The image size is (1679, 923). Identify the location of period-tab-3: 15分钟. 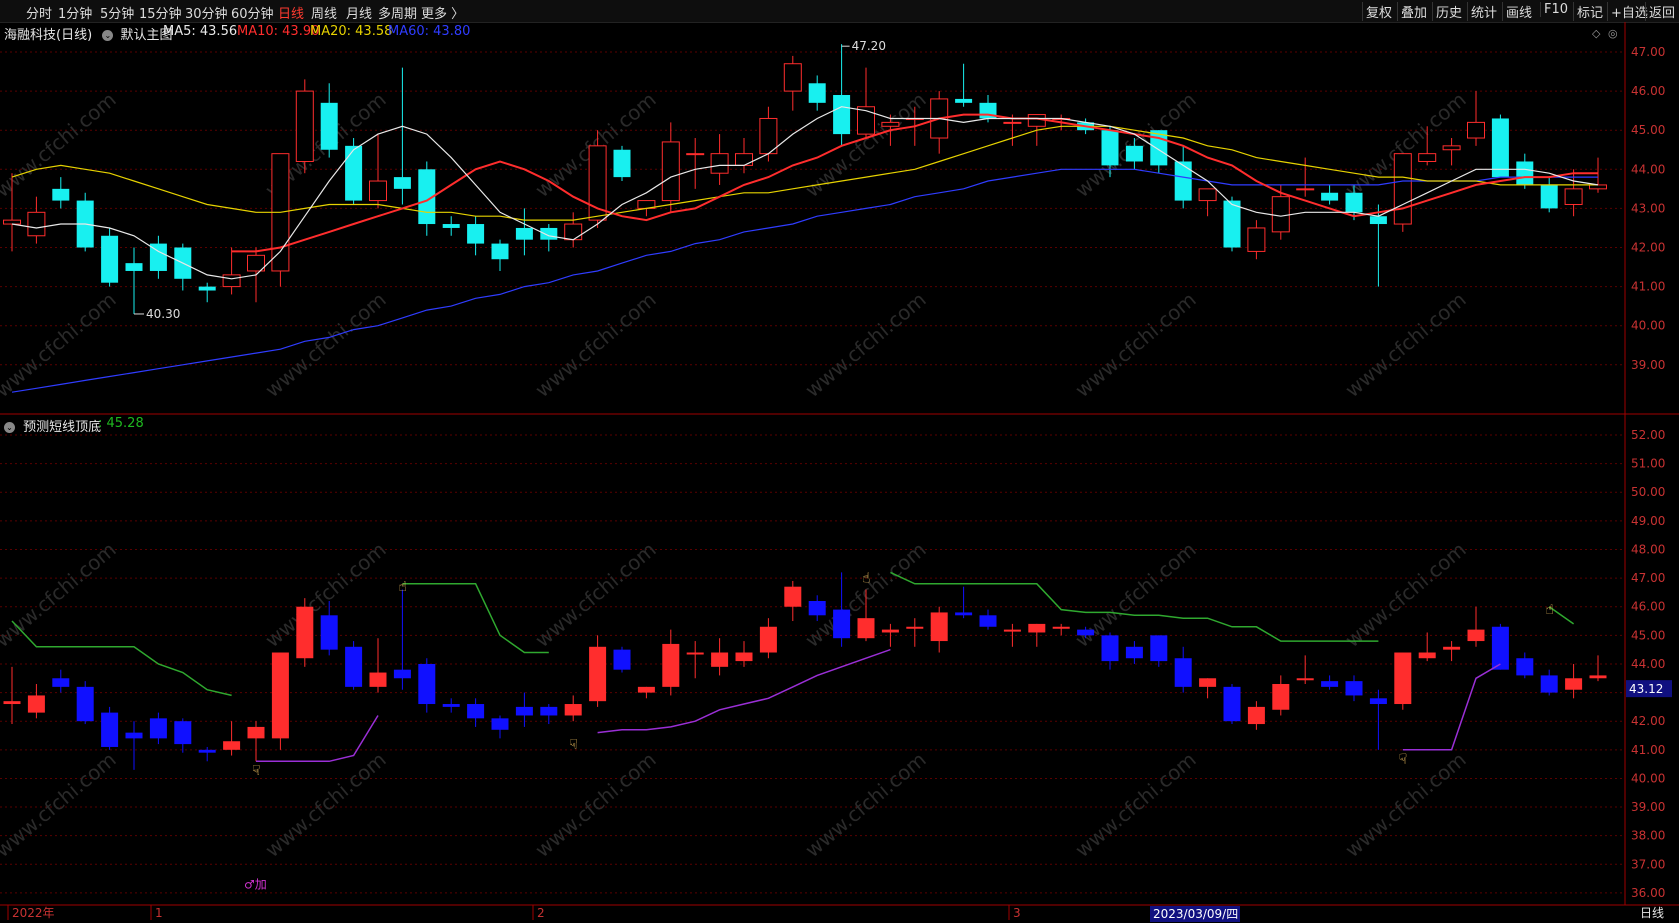
(160, 12).